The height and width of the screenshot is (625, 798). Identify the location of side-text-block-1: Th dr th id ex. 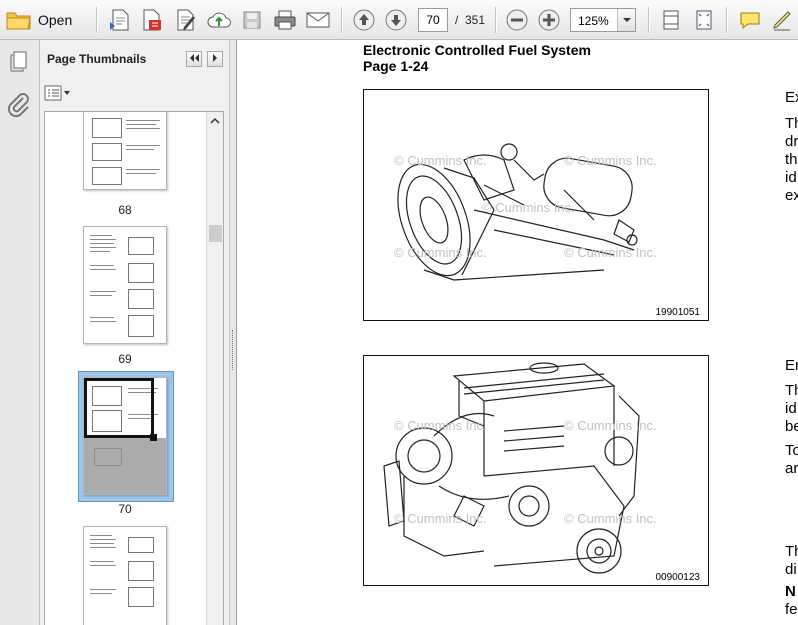
(791, 160).